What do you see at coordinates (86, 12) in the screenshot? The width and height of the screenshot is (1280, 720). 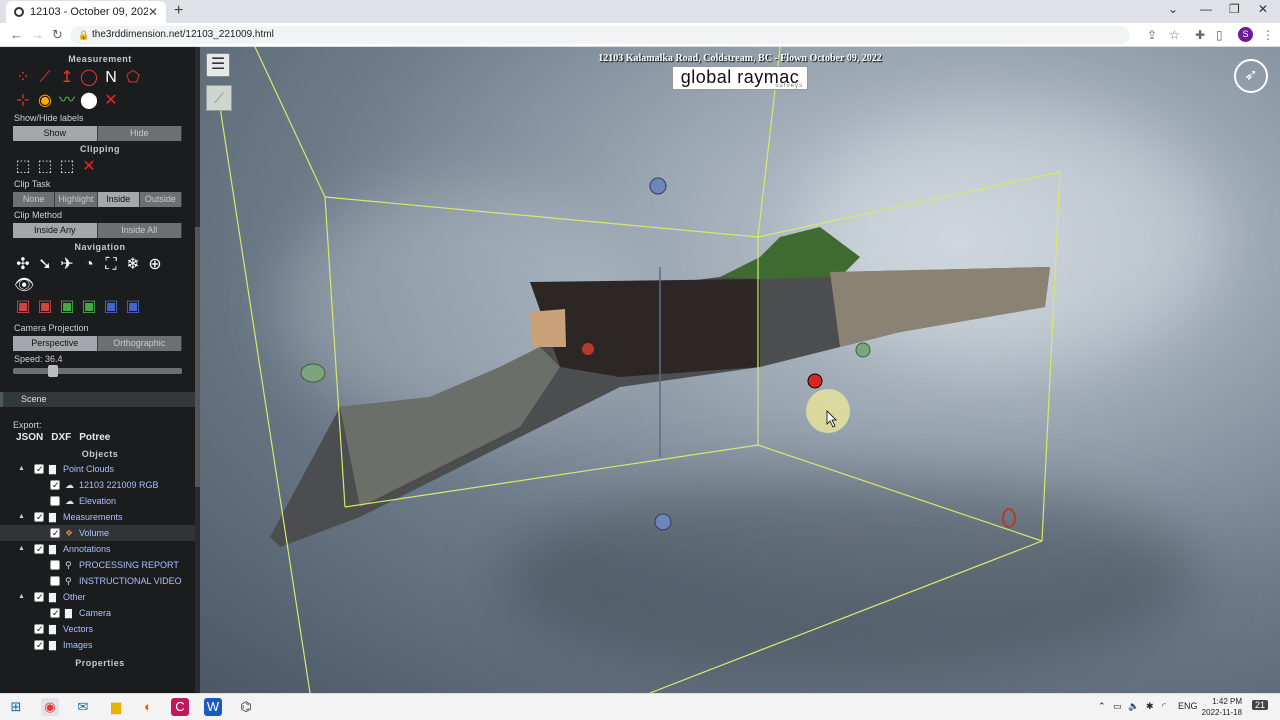 I see `browser-tab: 12103 - October 09, 2022 ✕` at bounding box center [86, 12].